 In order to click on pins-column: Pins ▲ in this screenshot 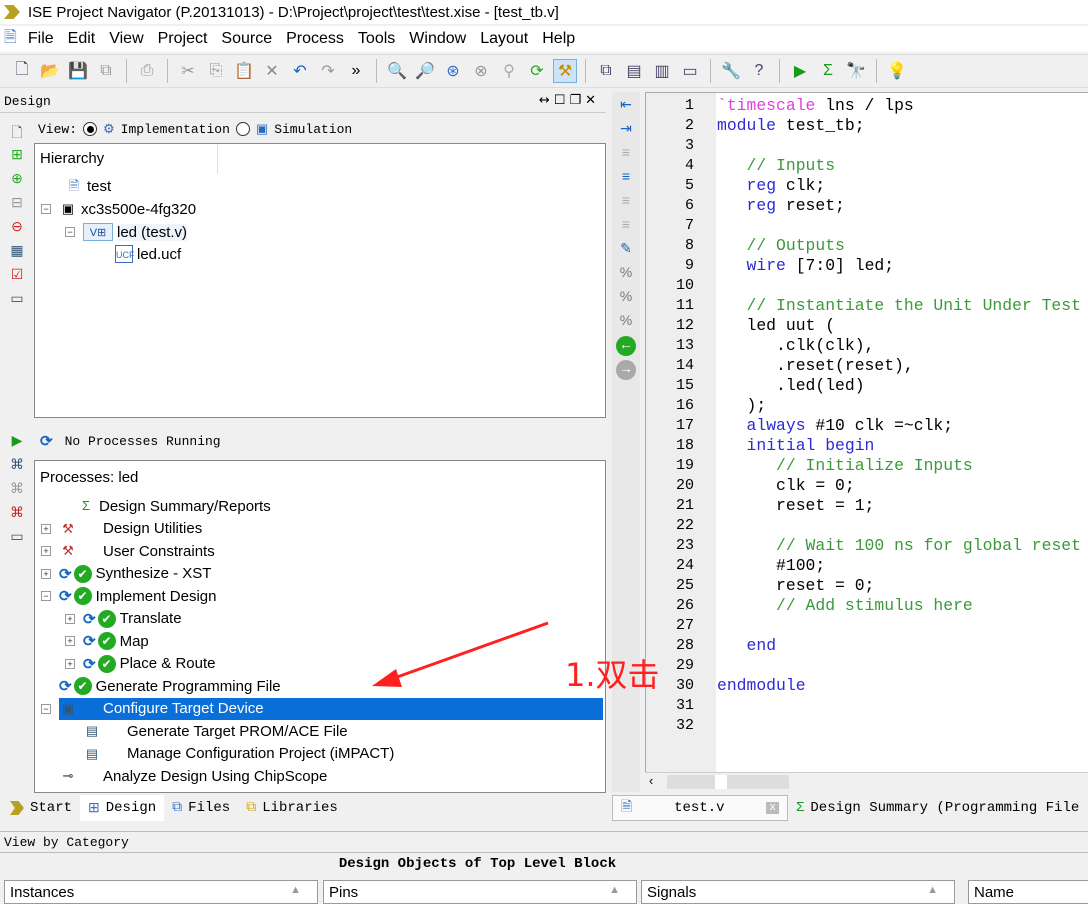, I will do `click(480, 892)`.